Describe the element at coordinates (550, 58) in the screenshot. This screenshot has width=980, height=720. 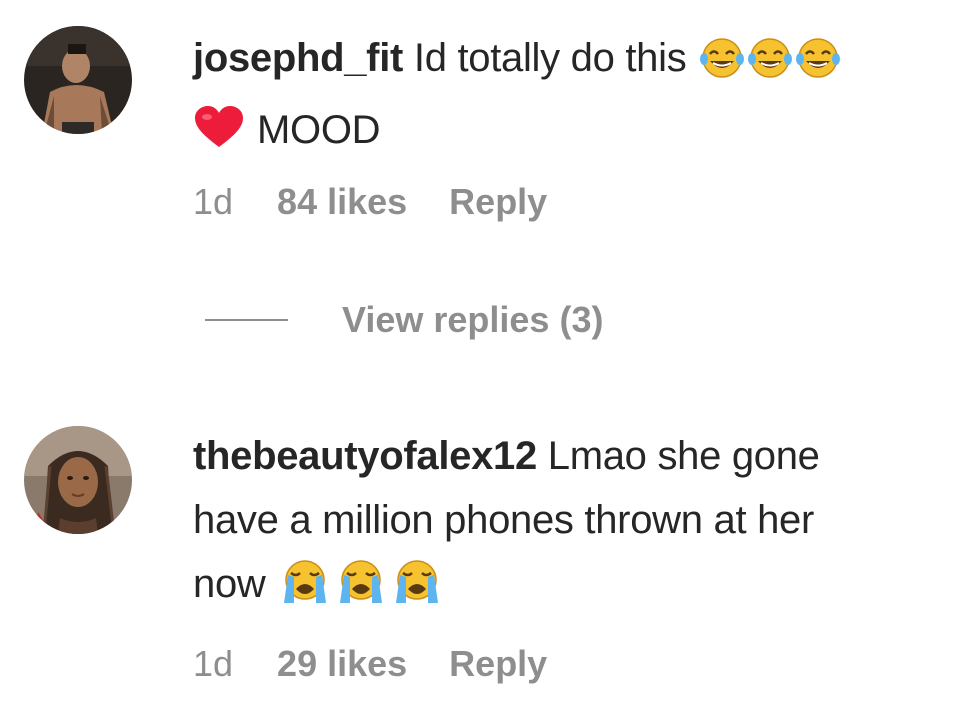
I see `comment-text-part: Id totally do this` at that location.